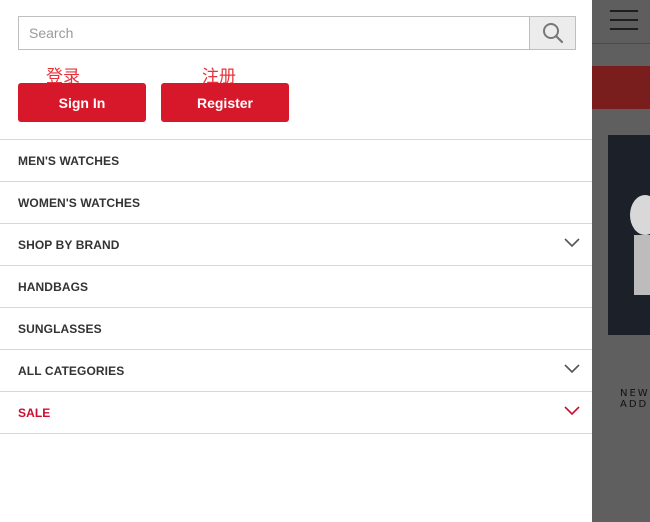 The image size is (650, 522). What do you see at coordinates (296, 245) in the screenshot?
I see `menu-item-shop-by-brand: SHOP BY BRAND` at bounding box center [296, 245].